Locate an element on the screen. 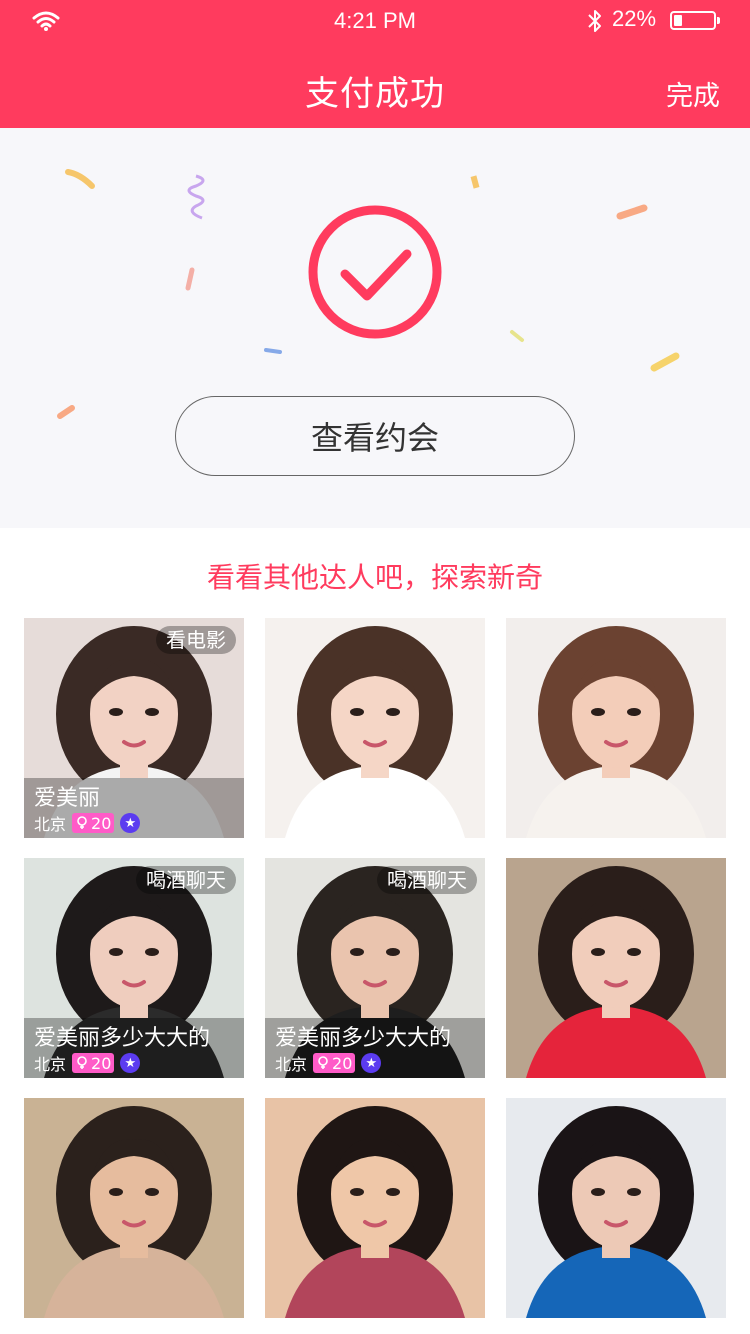  user-info-bar: 爱美丽北京 20 ★ is located at coordinates (134, 808).